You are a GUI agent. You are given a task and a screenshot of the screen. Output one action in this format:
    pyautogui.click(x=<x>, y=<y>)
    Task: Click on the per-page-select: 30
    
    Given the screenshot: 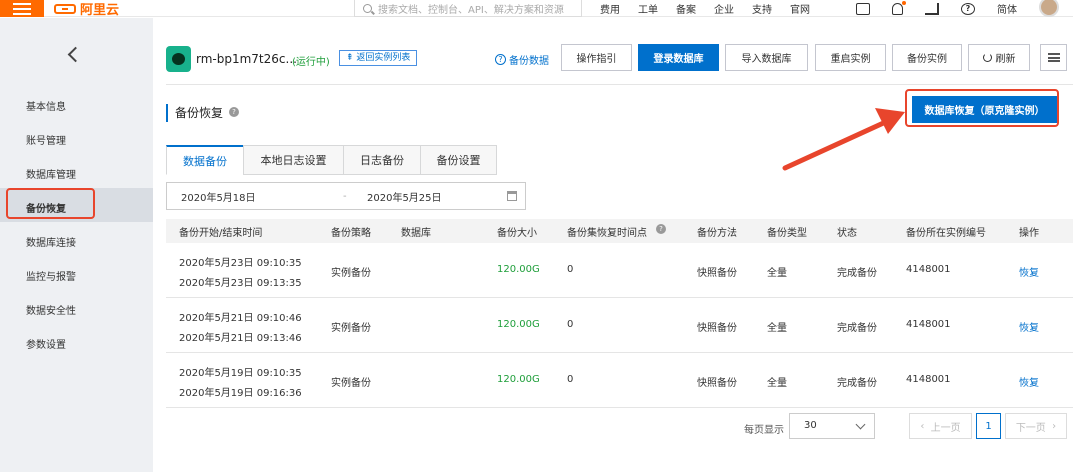 What is the action you would take?
    pyautogui.click(x=832, y=426)
    